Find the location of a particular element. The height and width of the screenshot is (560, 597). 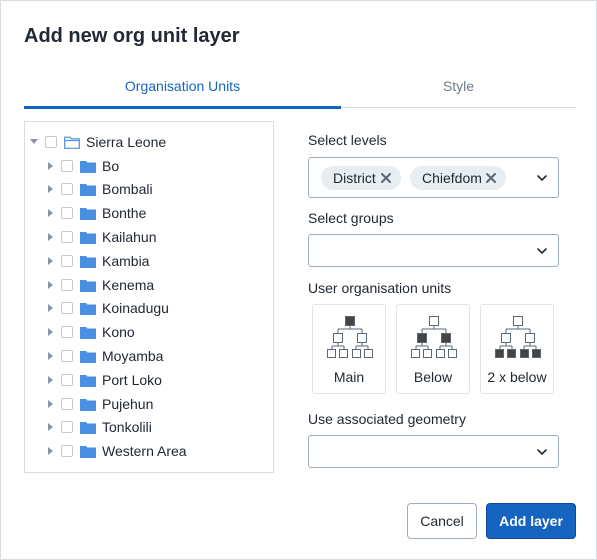

tree-item: Moyamba is located at coordinates (104, 356).